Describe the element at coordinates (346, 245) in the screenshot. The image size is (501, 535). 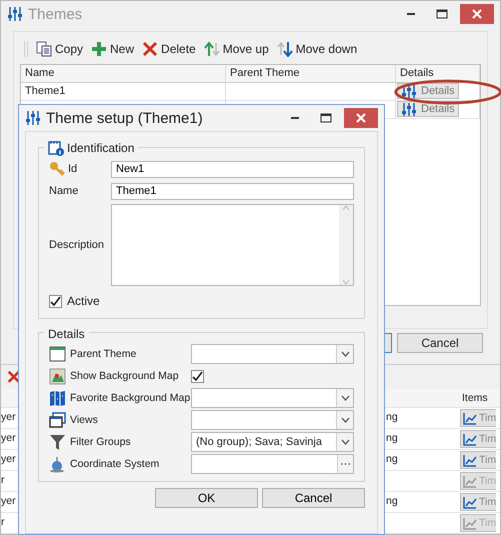
I see `scrollbar` at that location.